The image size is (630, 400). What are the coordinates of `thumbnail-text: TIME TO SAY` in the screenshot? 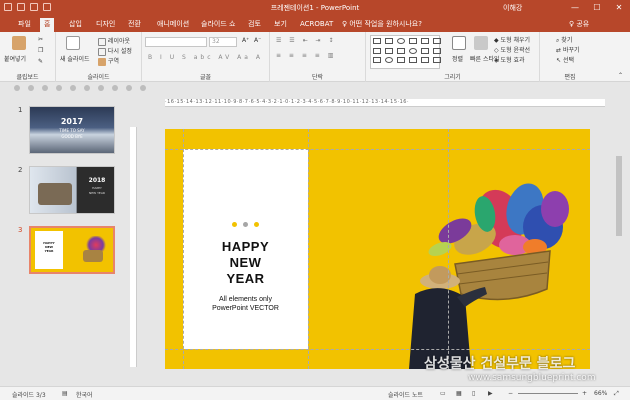 It's located at (72, 130).